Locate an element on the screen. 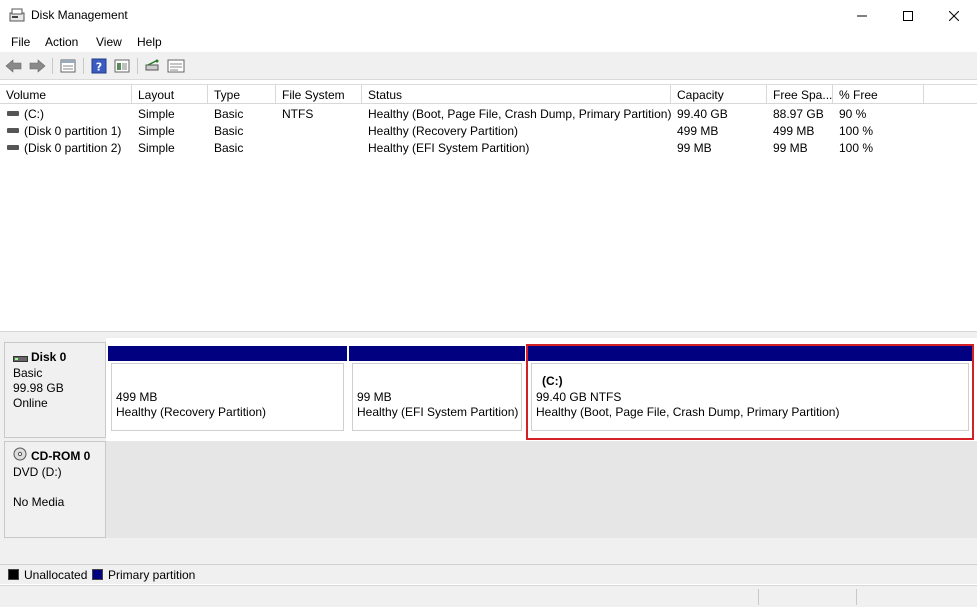 Image resolution: width=977 pixels, height=607 pixels. column-header-filler is located at coordinates (950, 94).